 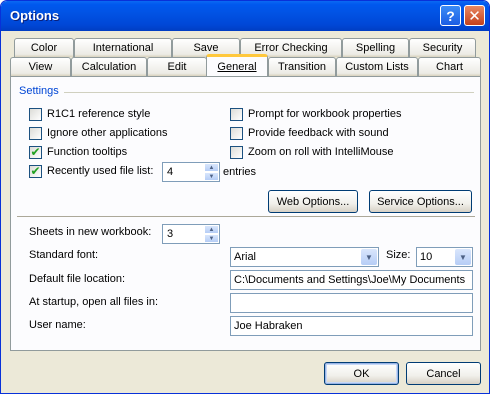 I want to click on function-tooltips-checkbox: ✔ Function tooltips, so click(x=78, y=152).